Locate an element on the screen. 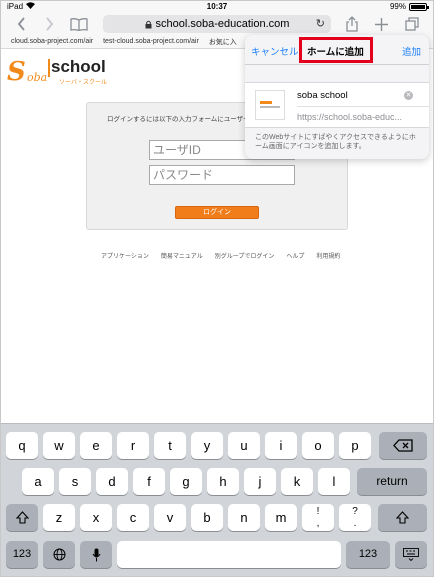 The height and width of the screenshot is (577, 434). footer-link: アプリケーション is located at coordinates (125, 255).